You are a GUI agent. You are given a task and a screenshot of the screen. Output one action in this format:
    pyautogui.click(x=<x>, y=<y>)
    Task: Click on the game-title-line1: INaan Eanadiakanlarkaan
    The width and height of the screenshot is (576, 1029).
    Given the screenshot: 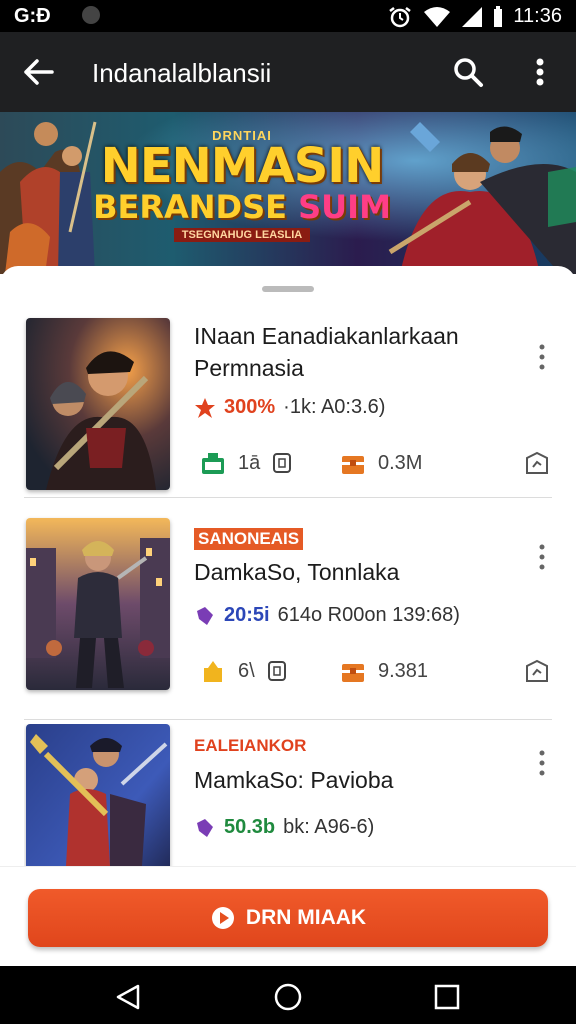 What is the action you would take?
    pyautogui.click(x=326, y=336)
    